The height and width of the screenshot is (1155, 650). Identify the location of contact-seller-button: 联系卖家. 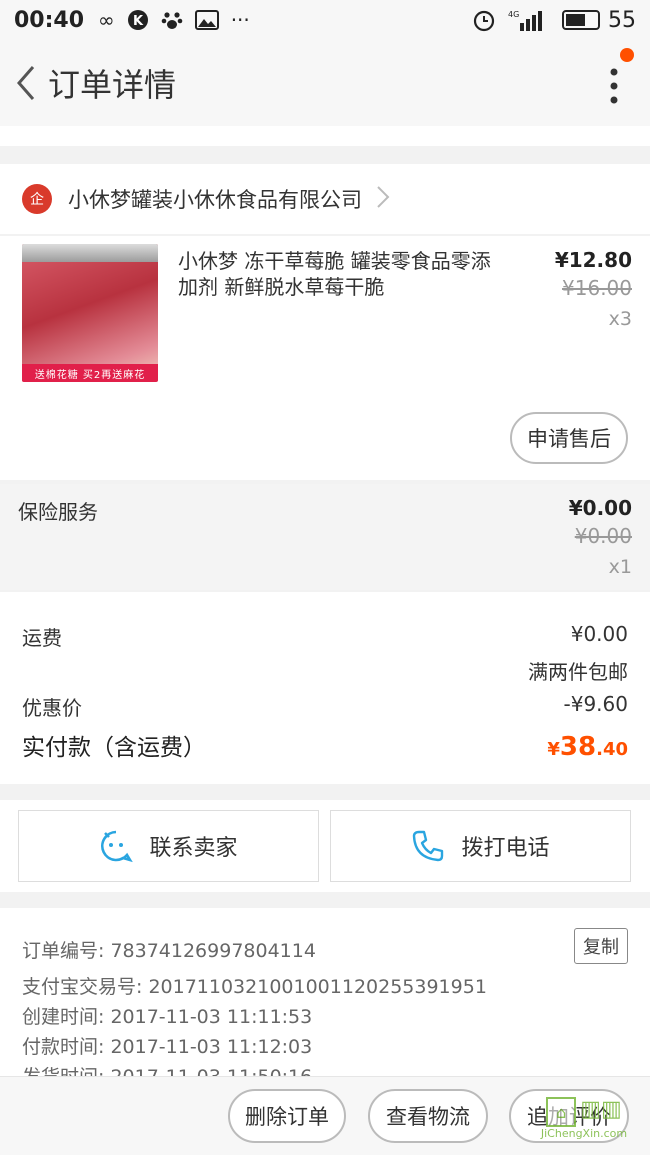
(168, 846).